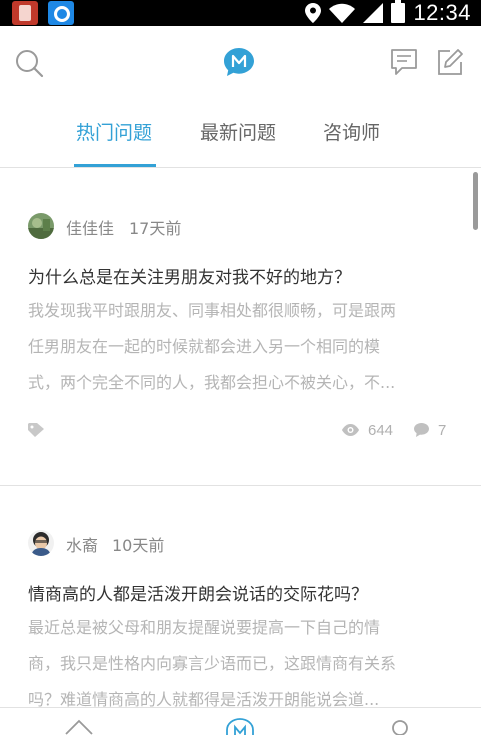 Image resolution: width=481 pixels, height=735 pixels. I want to click on app-bar, so click(240, 63).